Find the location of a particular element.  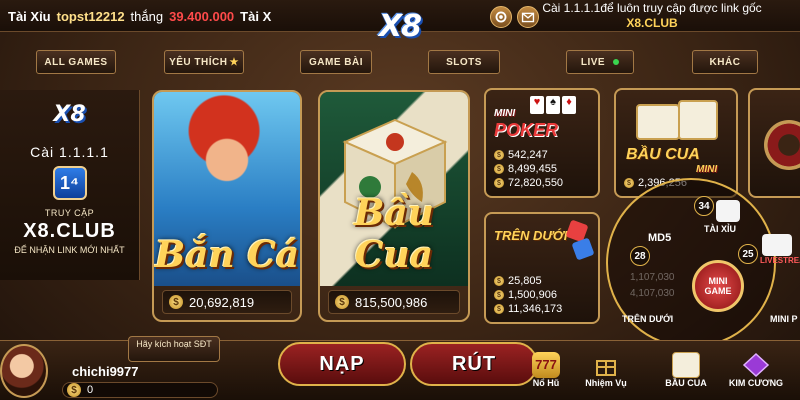

tab-slots: SLOTS is located at coordinates (464, 62).